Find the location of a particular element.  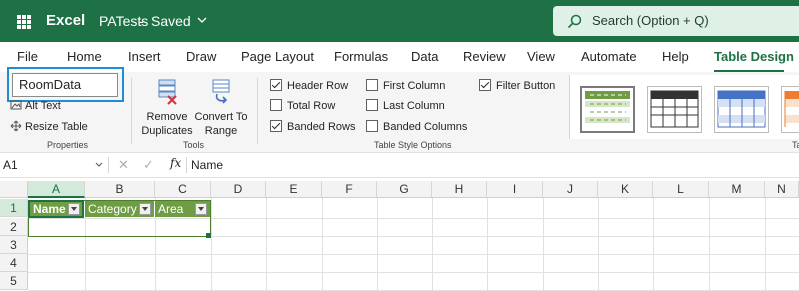

first-column-checkbox: First Column is located at coordinates (405, 85).